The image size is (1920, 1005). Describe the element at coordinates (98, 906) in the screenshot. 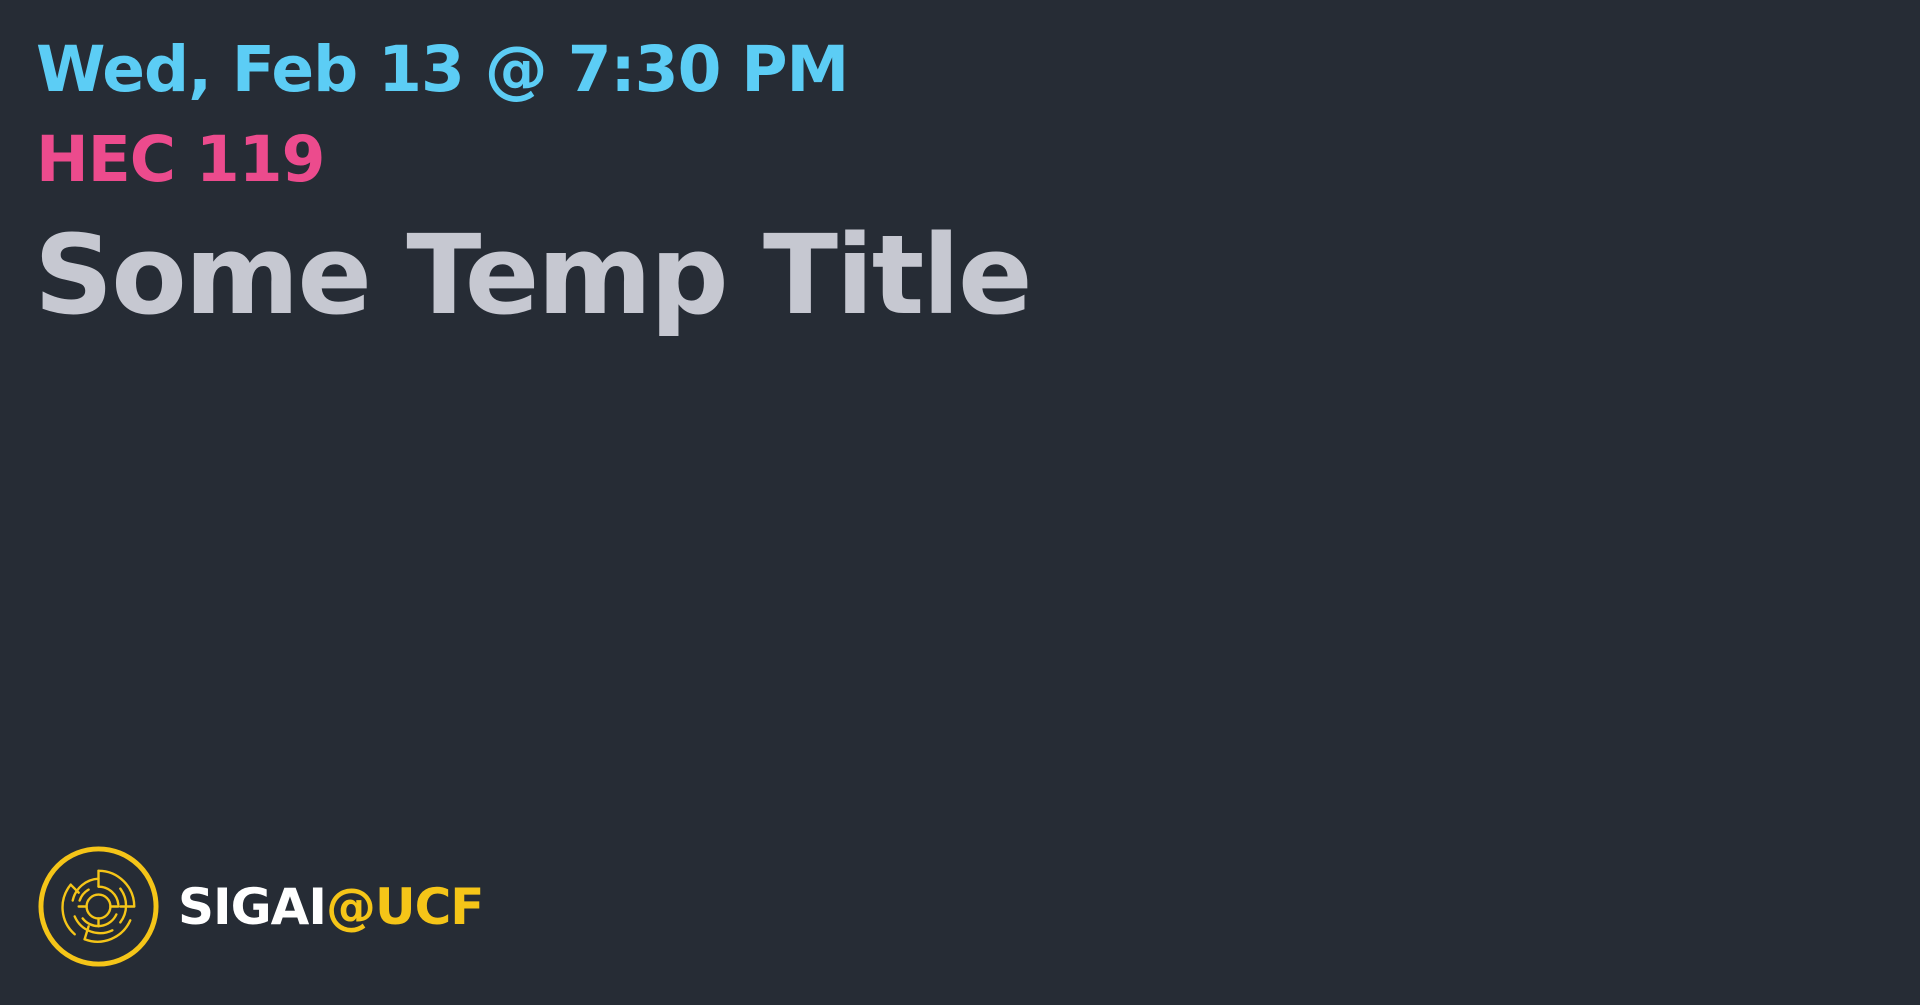

I see `sigai-circuit-maze-logo-icon` at that location.